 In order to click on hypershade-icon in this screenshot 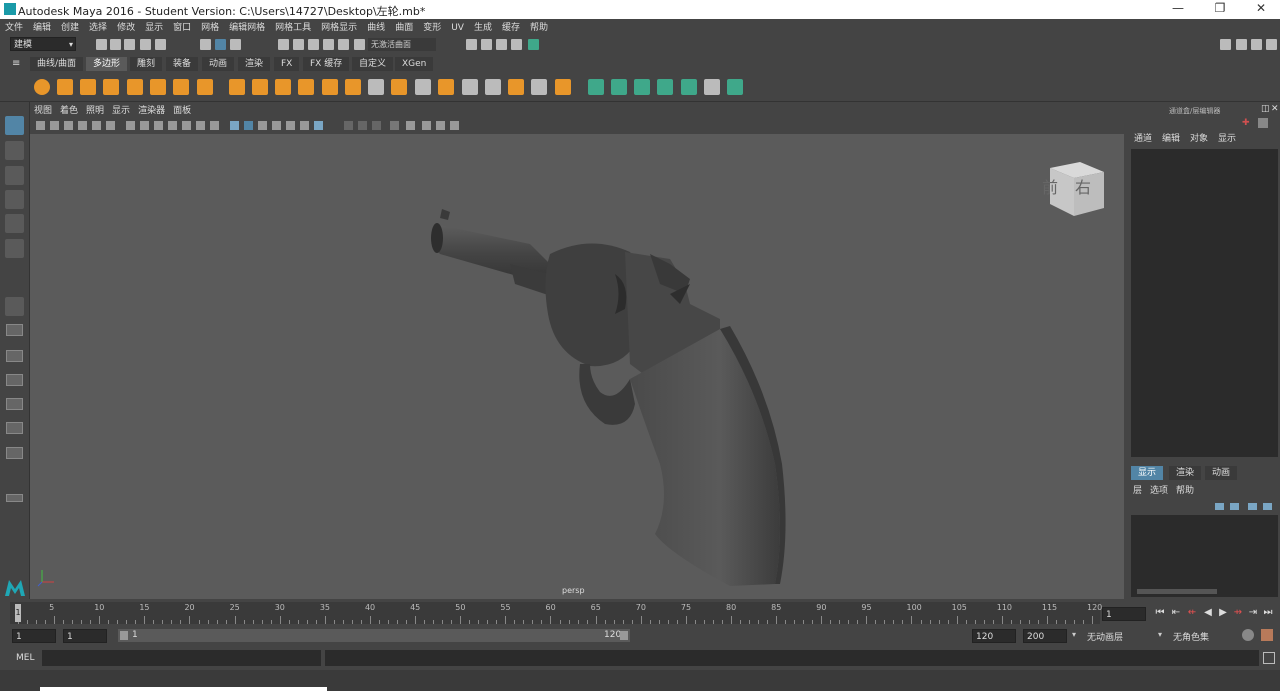, I will do `click(533, 44)`.